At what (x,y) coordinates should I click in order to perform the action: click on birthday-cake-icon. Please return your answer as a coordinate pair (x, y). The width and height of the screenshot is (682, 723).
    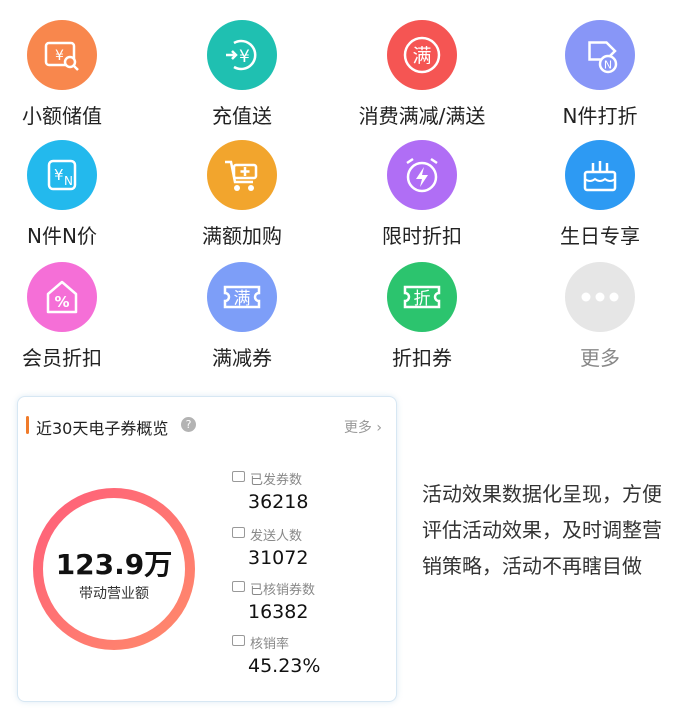
    Looking at the image, I should click on (600, 175).